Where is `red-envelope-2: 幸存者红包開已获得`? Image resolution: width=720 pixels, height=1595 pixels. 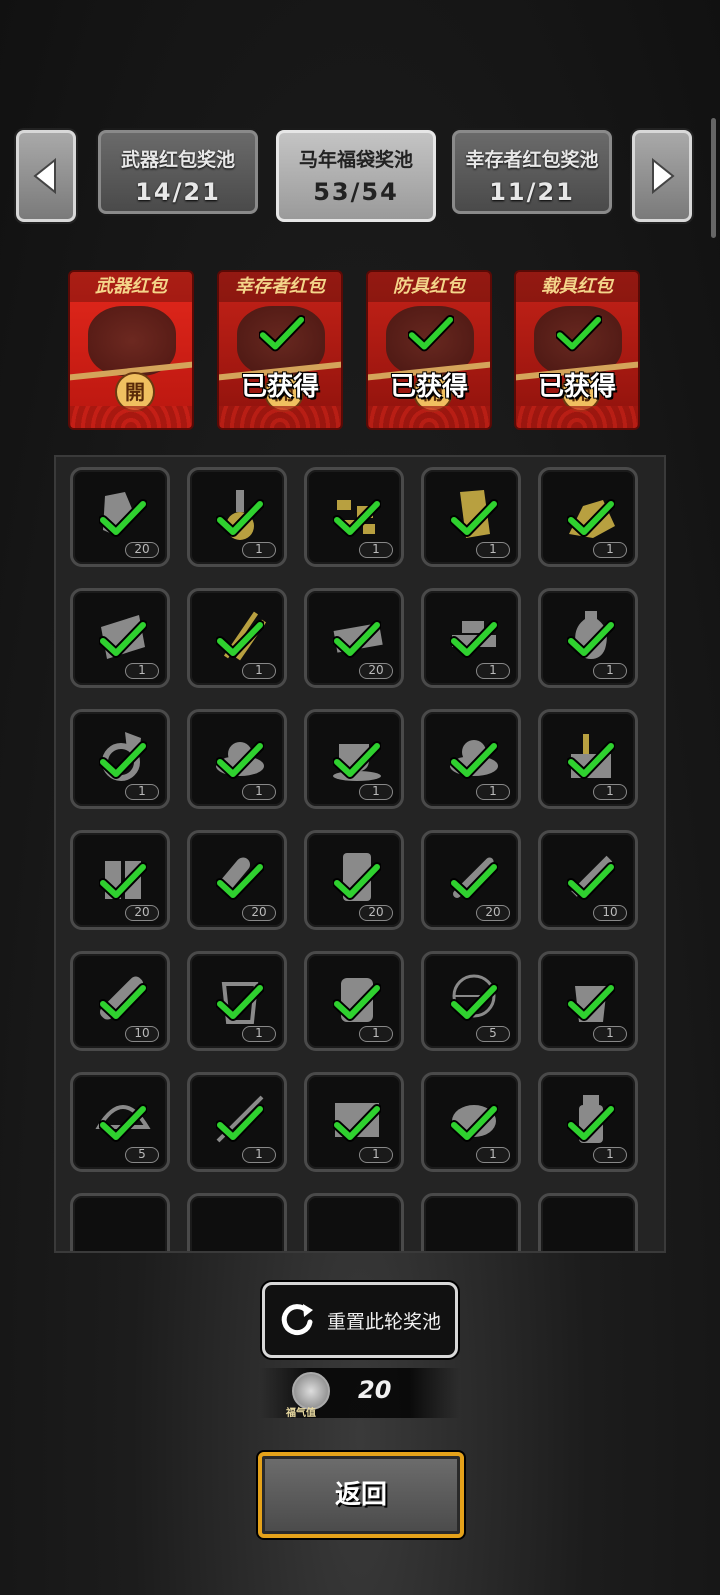
red-envelope-2: 幸存者红包開已获得 is located at coordinates (280, 350).